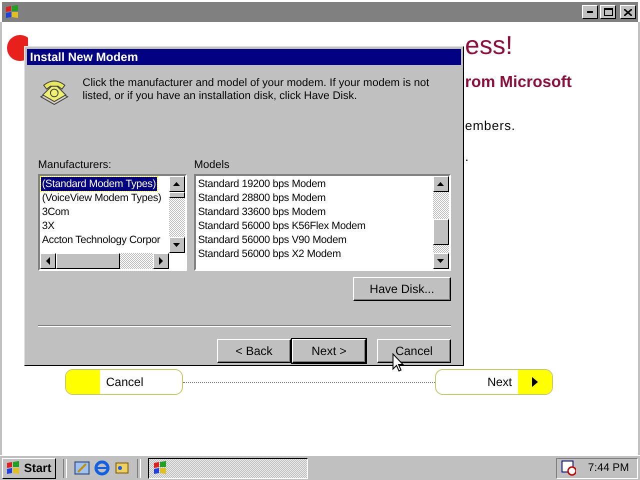  I want to click on taskbar-button, so click(228, 468).